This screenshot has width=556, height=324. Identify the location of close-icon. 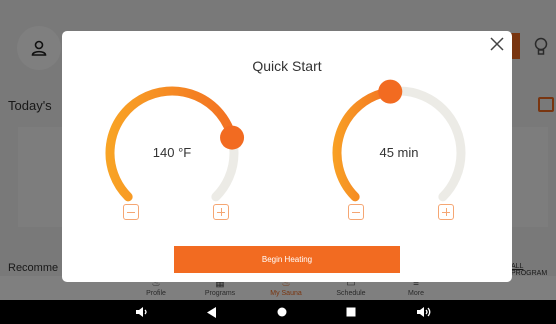
(497, 44).